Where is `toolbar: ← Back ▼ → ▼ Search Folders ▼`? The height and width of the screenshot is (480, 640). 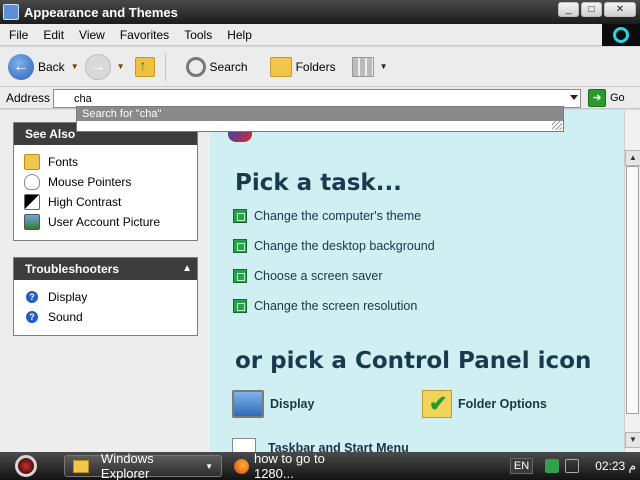
toolbar: ← Back ▼ → ▼ Search Folders ▼ is located at coordinates (320, 67).